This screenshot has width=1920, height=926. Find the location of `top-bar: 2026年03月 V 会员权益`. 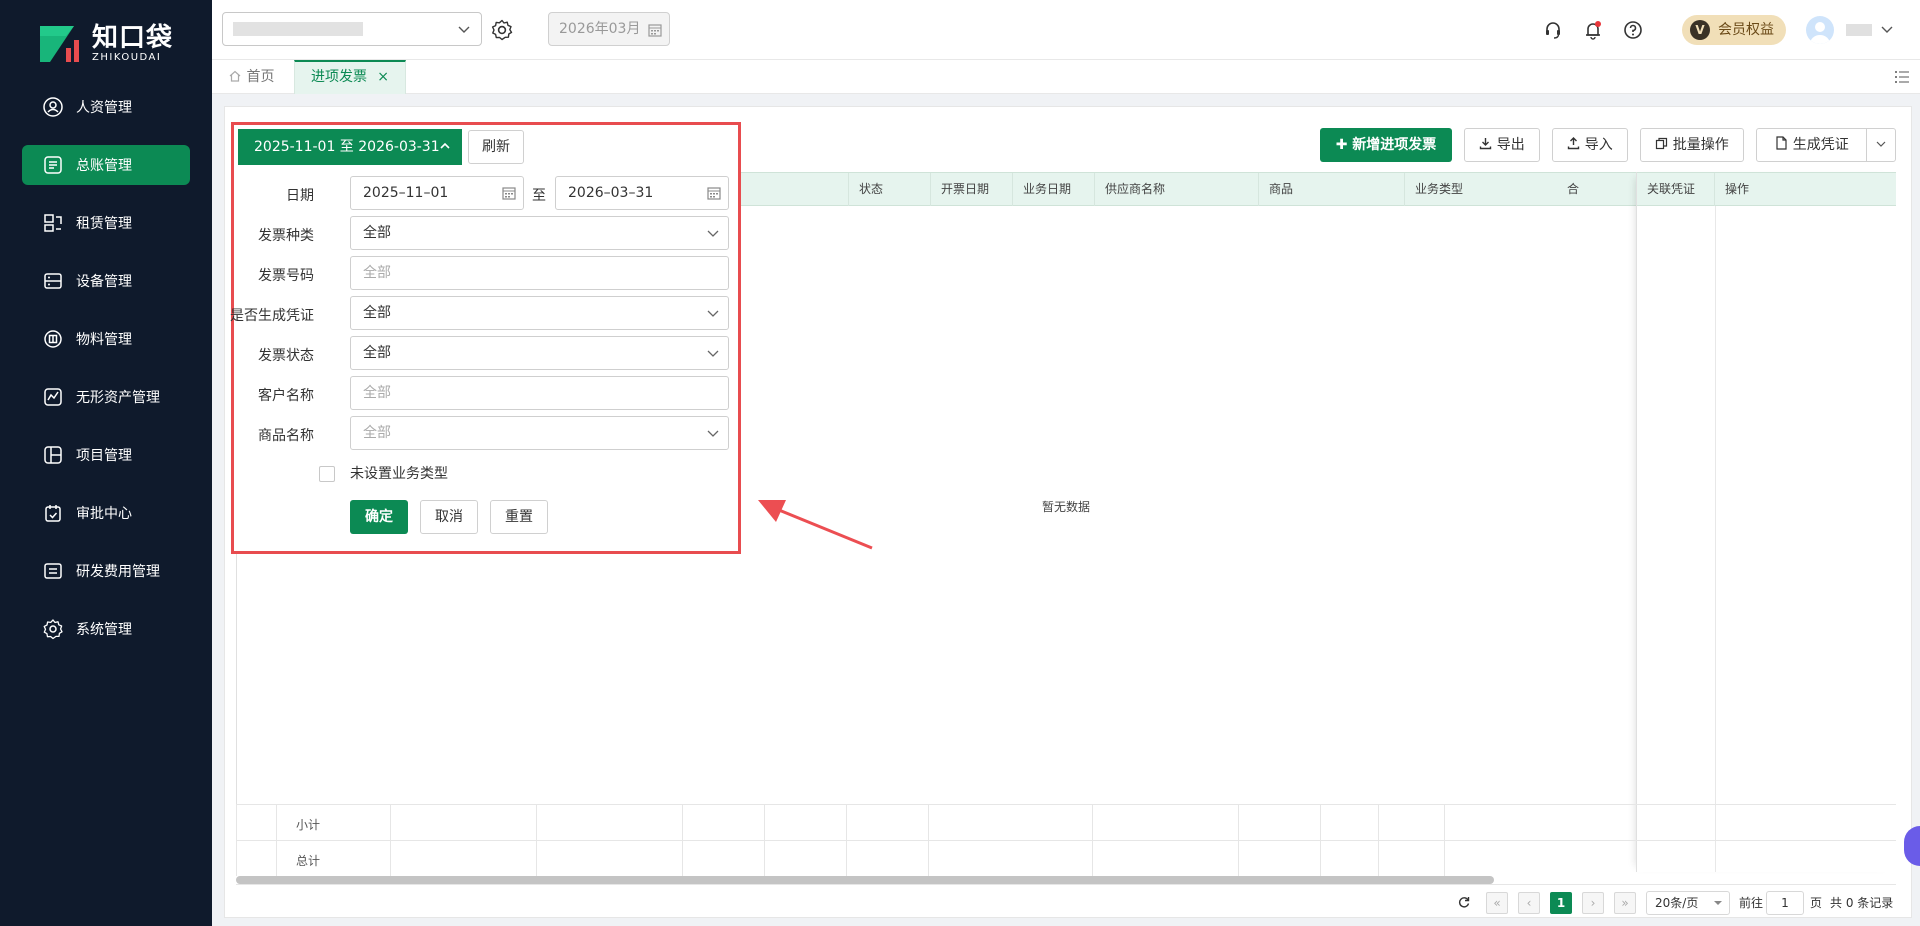

top-bar: 2026年03月 V 会员权益 is located at coordinates (1066, 30).